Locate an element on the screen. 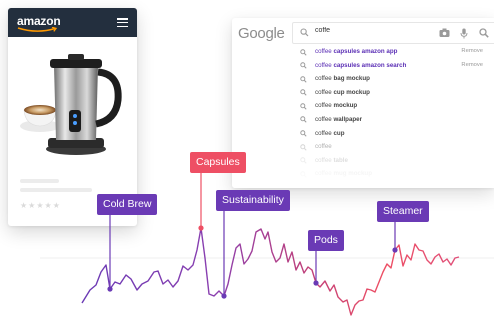 The height and width of the screenshot is (318, 494). label-cold-brew: Cold Brew is located at coordinates (127, 204).